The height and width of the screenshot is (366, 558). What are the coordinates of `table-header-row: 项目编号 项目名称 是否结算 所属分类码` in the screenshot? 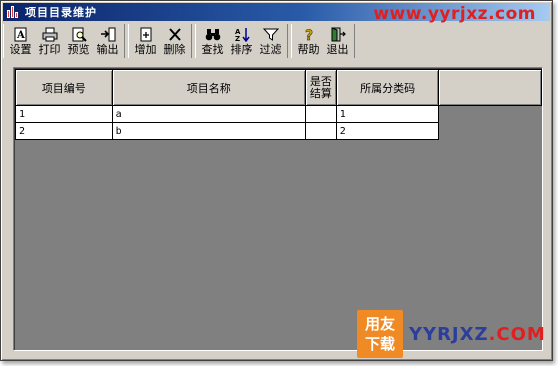 It's located at (278, 87).